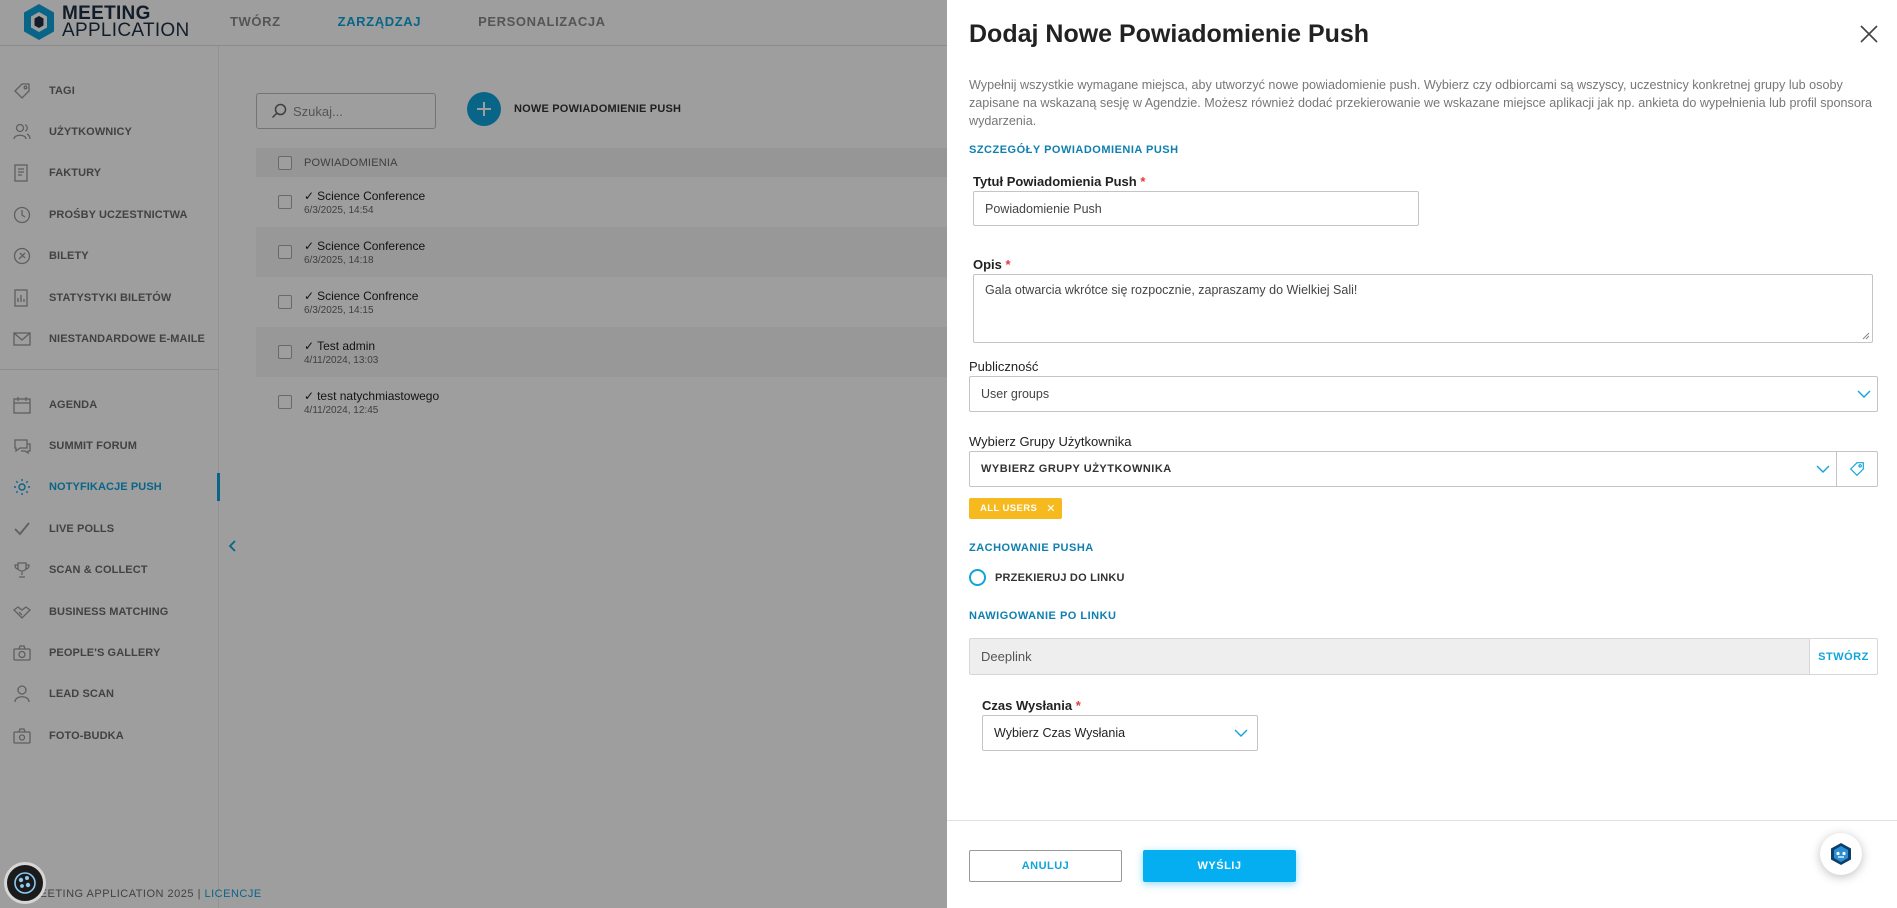 This screenshot has width=1897, height=908. I want to click on close-icon, so click(1869, 34).